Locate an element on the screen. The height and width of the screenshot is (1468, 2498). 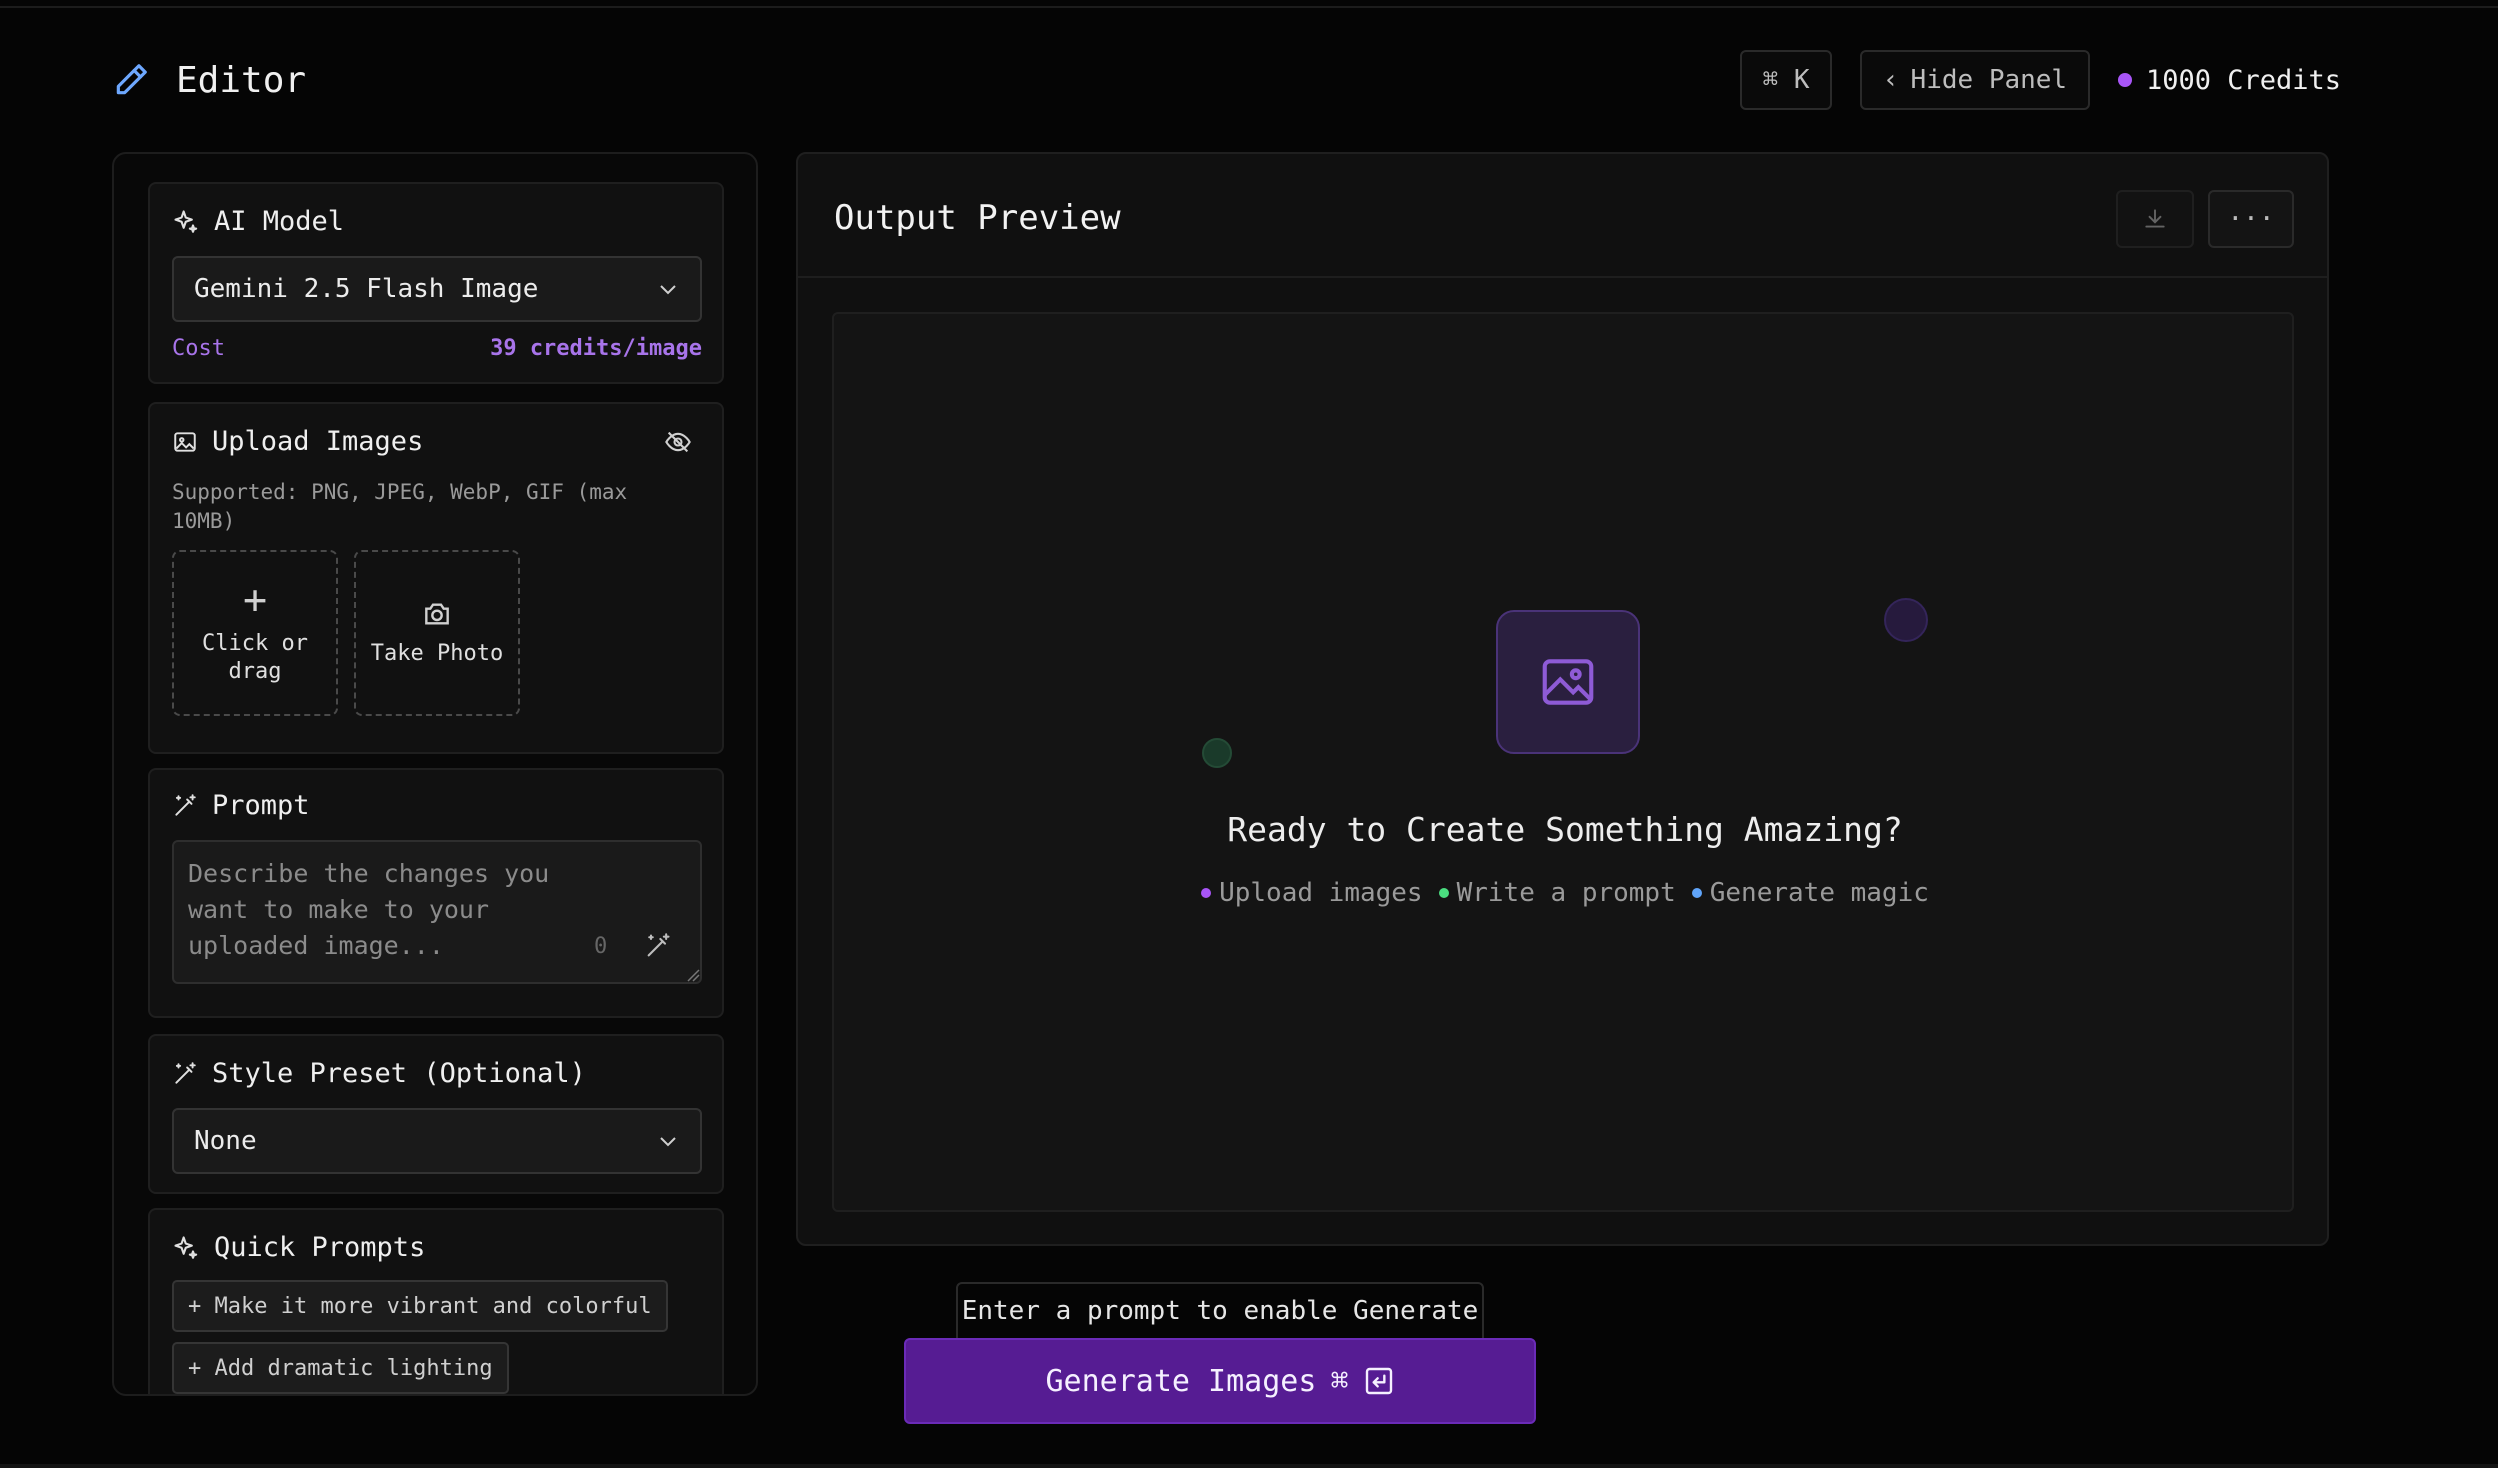
style-preset-card: Style Preset (Optional) None is located at coordinates (436, 1114).